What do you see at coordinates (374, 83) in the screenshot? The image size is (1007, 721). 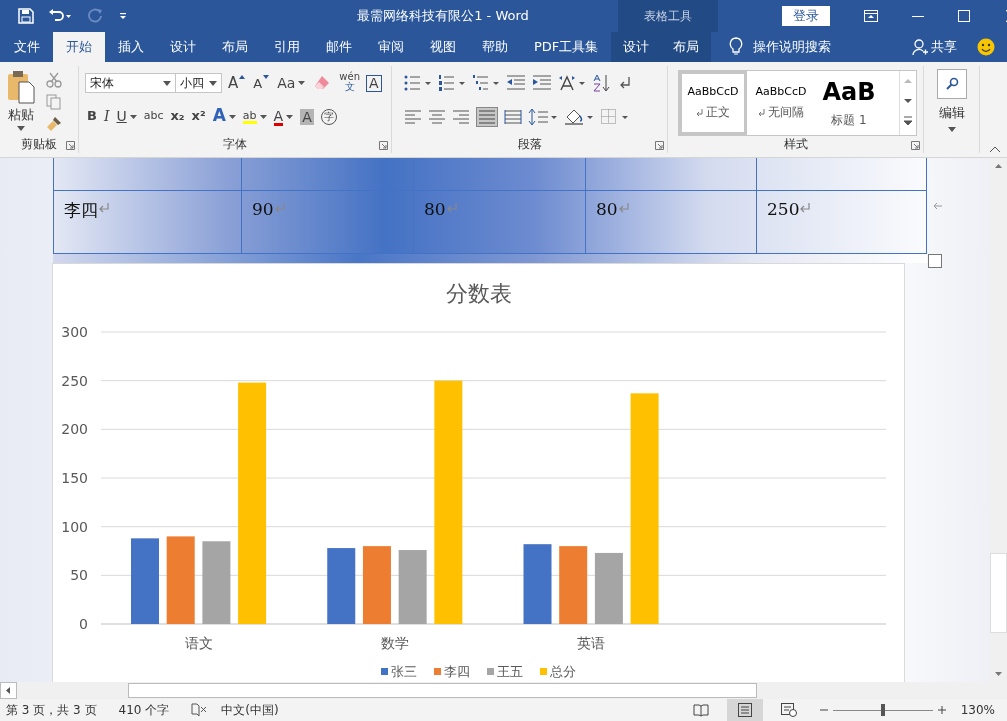 I see `character-border-button: A` at bounding box center [374, 83].